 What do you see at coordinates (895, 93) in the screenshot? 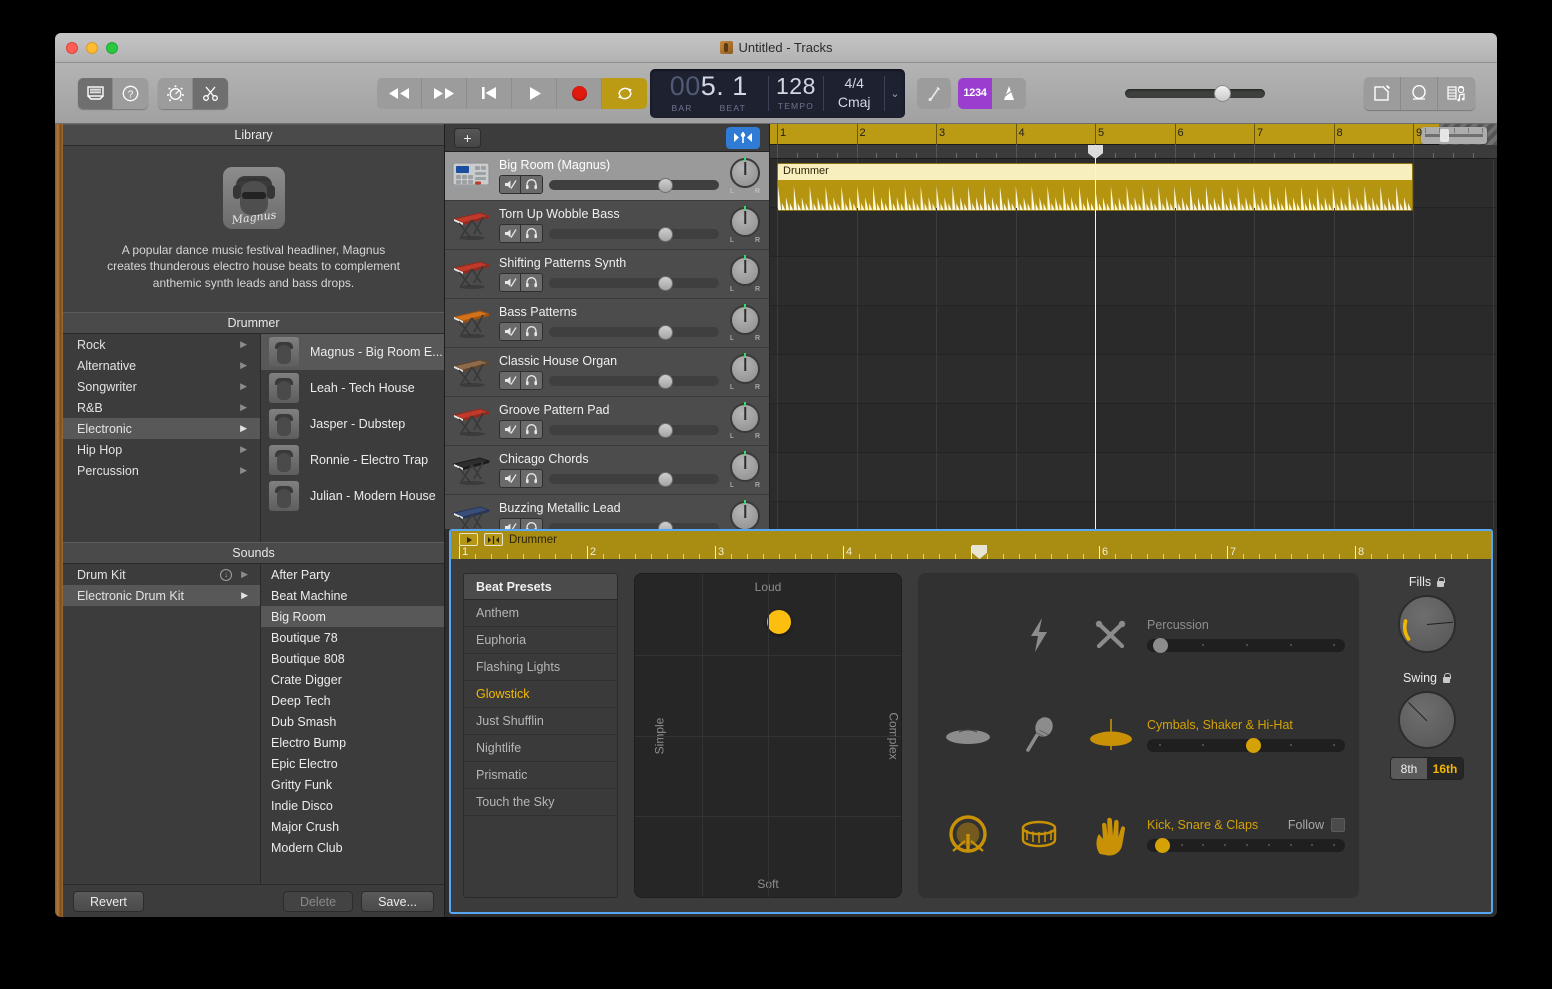
I see `chevron-down-icon: ⌄` at bounding box center [895, 93].